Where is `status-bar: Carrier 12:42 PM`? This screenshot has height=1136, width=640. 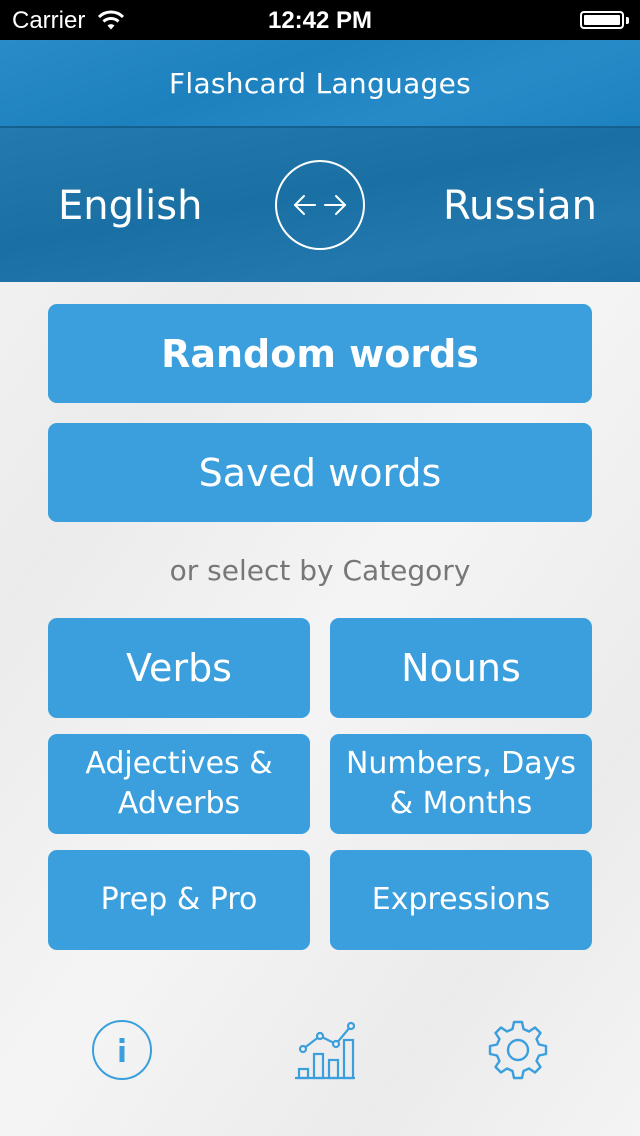
status-bar: Carrier 12:42 PM is located at coordinates (320, 20).